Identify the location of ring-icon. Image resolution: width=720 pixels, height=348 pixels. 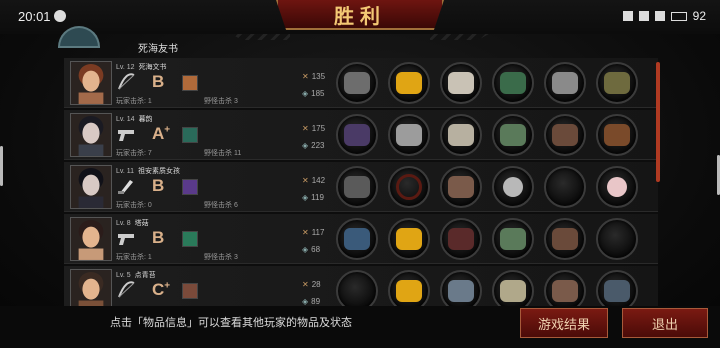
(409, 187).